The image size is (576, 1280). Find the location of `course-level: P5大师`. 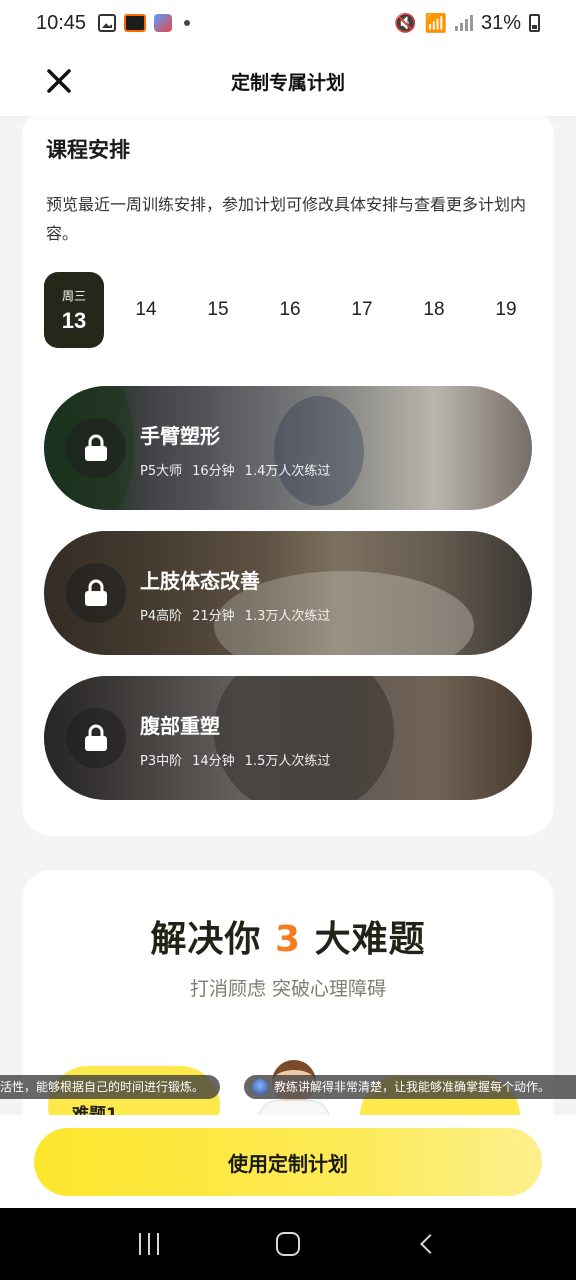

course-level: P5大师 is located at coordinates (161, 471).